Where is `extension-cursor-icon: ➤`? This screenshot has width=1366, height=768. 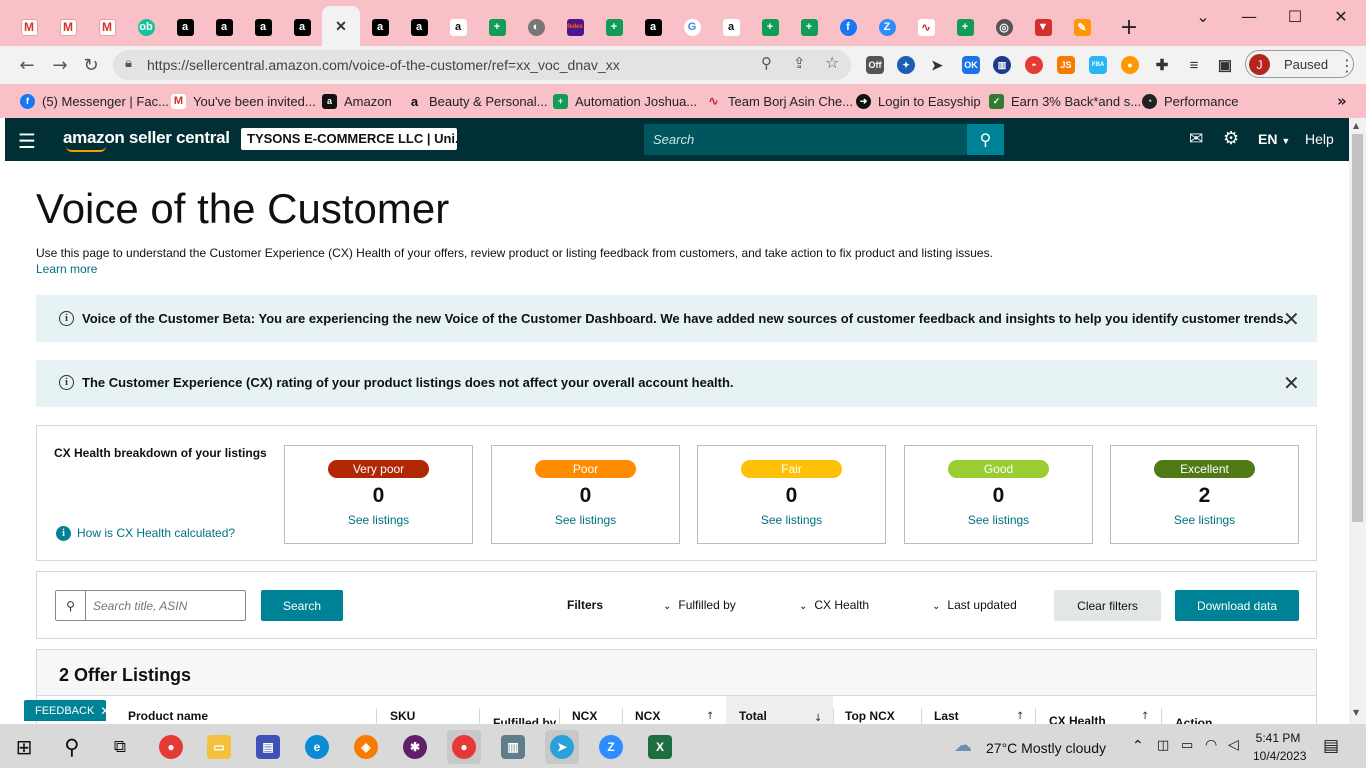
extension-cursor-icon: ➤ is located at coordinates (937, 65).